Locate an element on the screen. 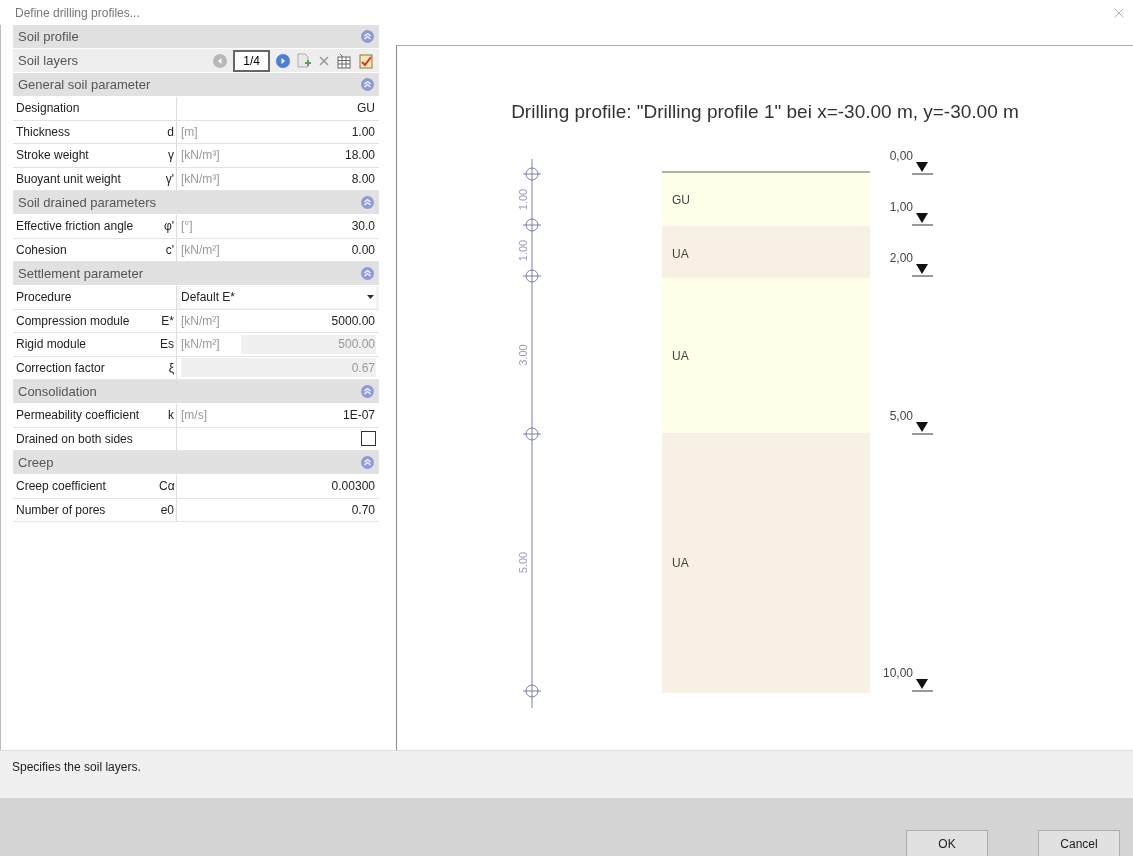 The width and height of the screenshot is (1133, 856). unit: [m] is located at coordinates (190, 131).